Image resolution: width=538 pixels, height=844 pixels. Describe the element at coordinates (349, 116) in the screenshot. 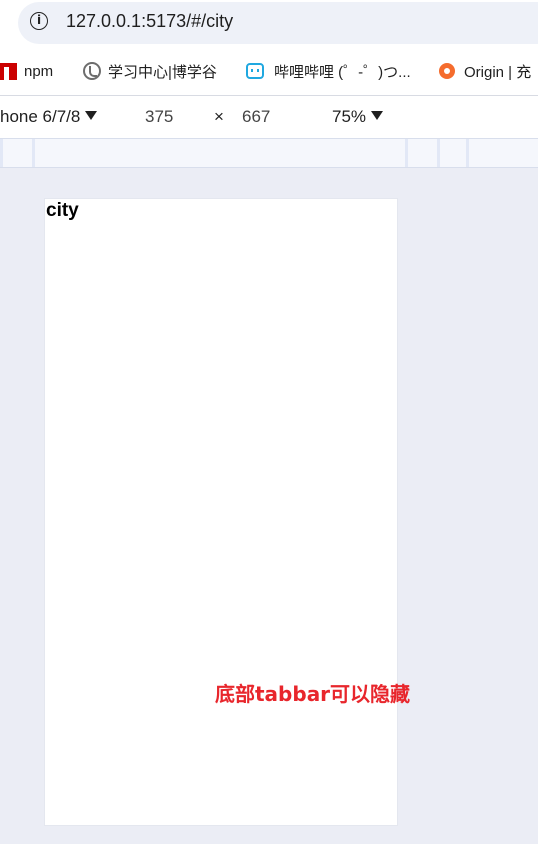

I see `zoom-label: 75%` at that location.